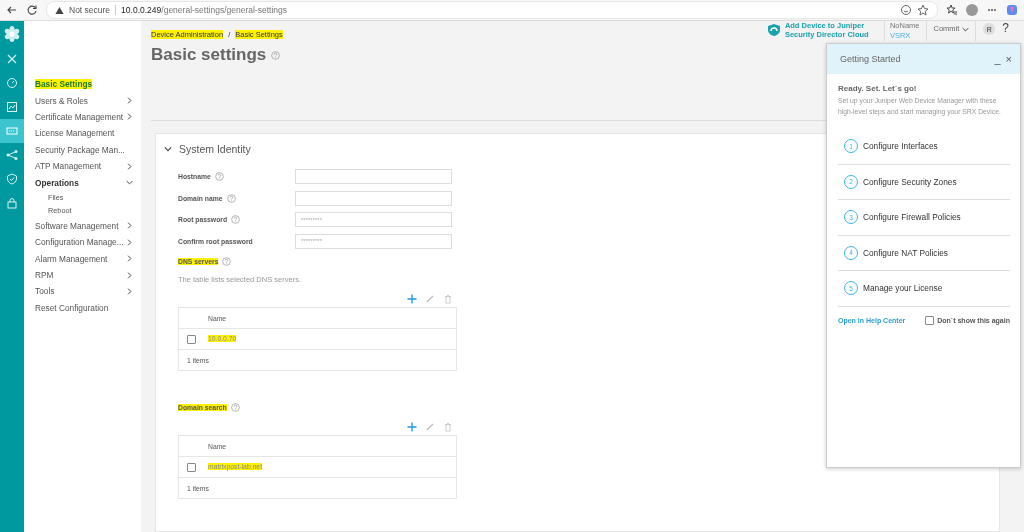  What do you see at coordinates (82, 166) in the screenshot?
I see `sidebar-item: ATP Management` at bounding box center [82, 166].